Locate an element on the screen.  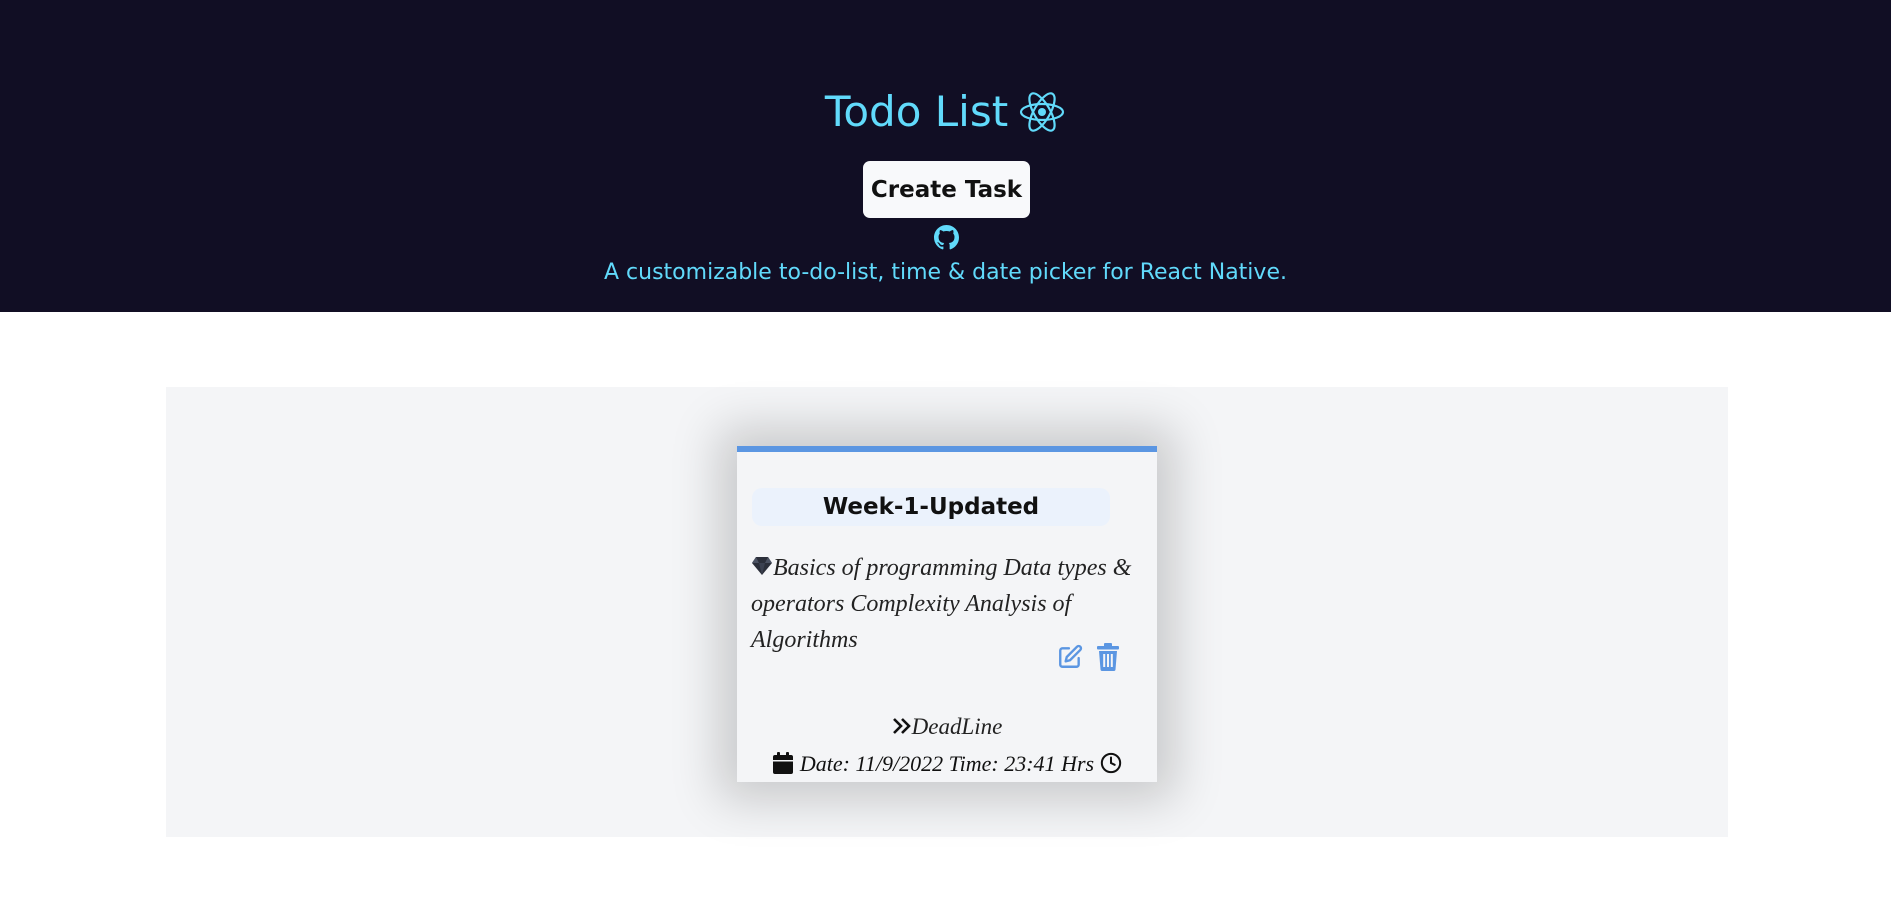
time-label: Time: is located at coordinates (973, 763).